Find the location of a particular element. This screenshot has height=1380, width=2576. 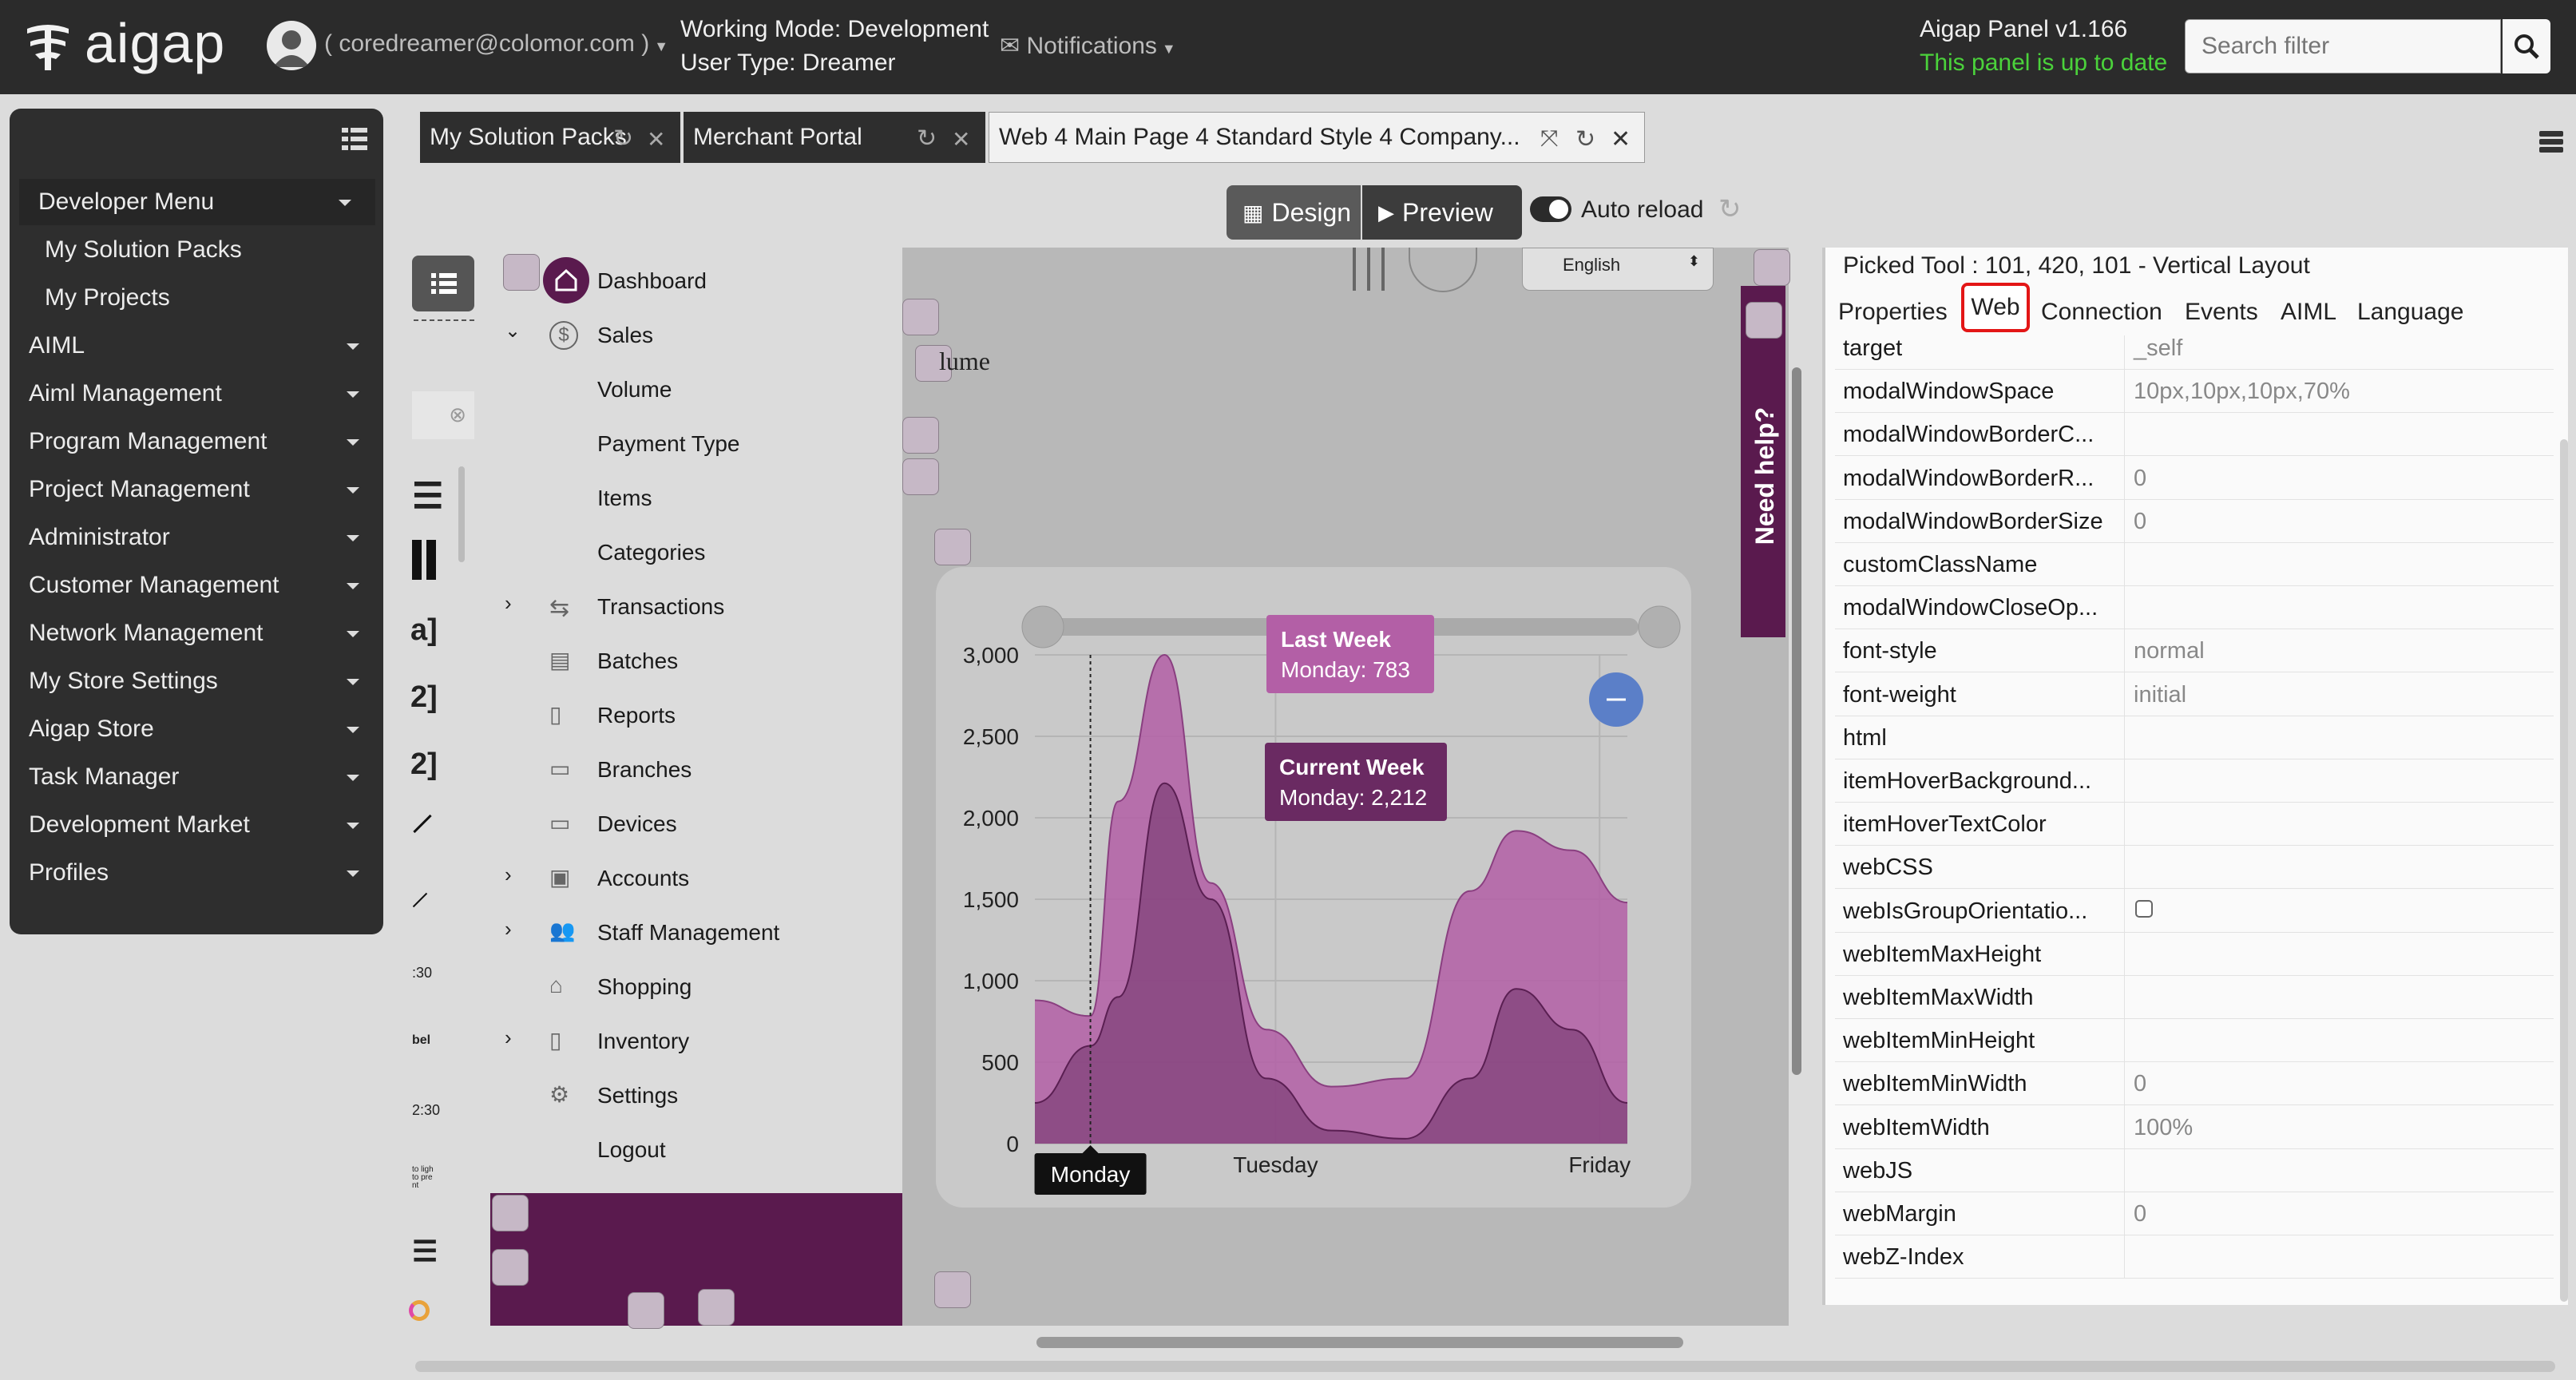

property-row: webItemMaxWidth is located at coordinates (2194, 997).